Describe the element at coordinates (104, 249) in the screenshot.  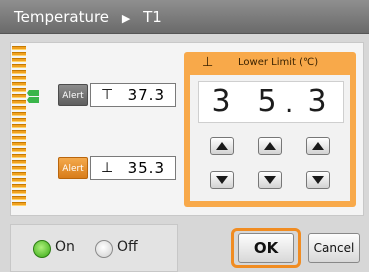
I see `off-radio` at that location.